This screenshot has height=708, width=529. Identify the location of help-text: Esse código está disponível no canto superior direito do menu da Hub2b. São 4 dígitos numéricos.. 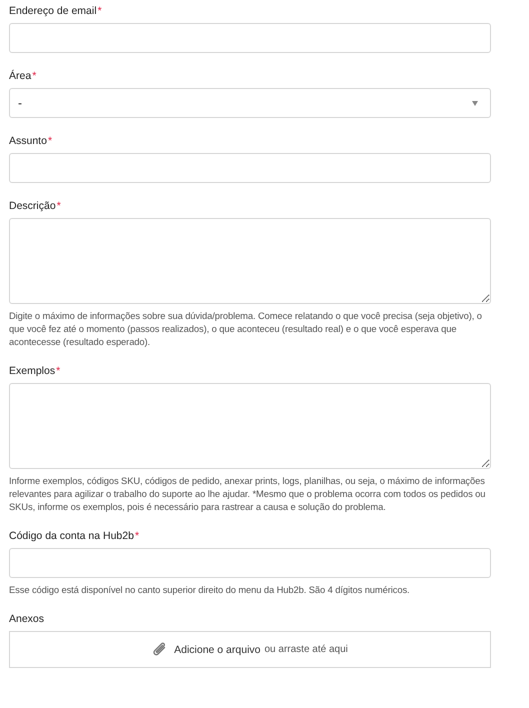
(210, 589).